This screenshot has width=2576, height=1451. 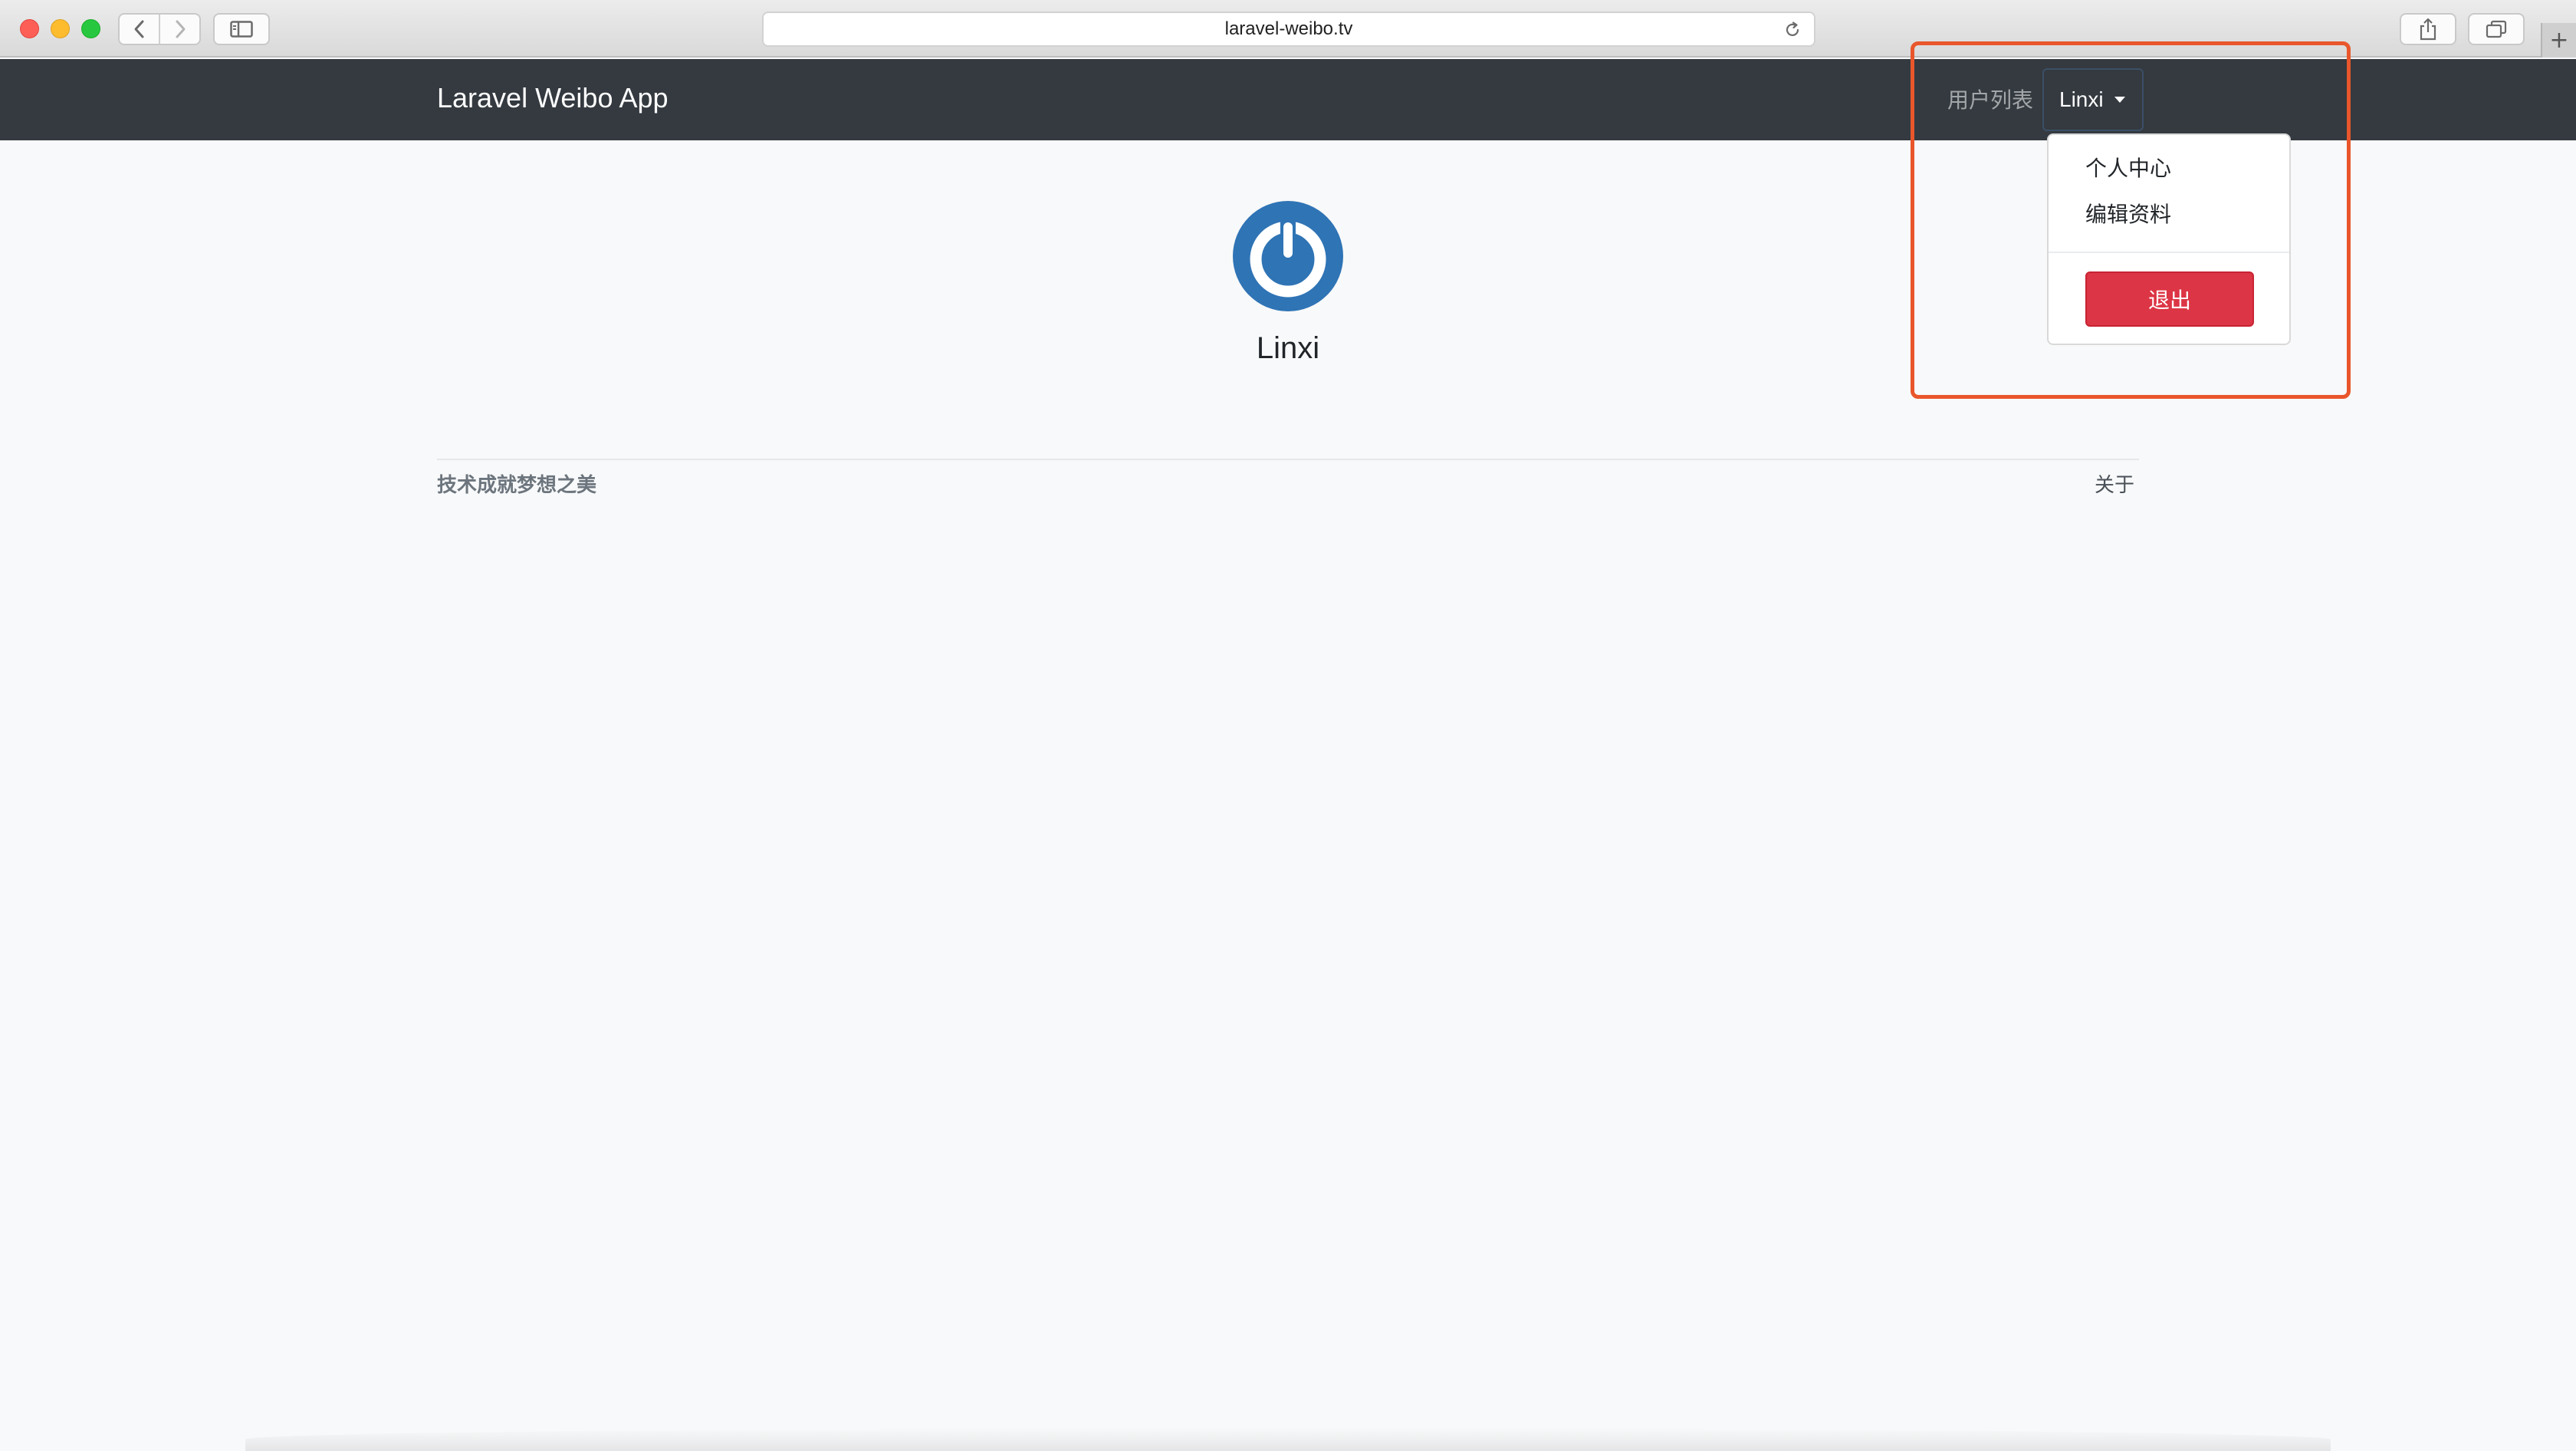 What do you see at coordinates (2131, 220) in the screenshot?
I see `annotation-highlight-box` at bounding box center [2131, 220].